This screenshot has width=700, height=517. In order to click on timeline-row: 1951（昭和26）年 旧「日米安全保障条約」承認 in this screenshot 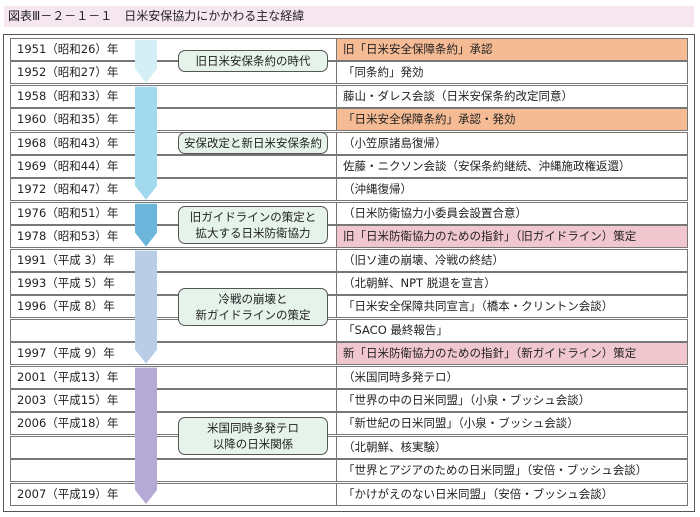, I will do `click(350, 49)`.